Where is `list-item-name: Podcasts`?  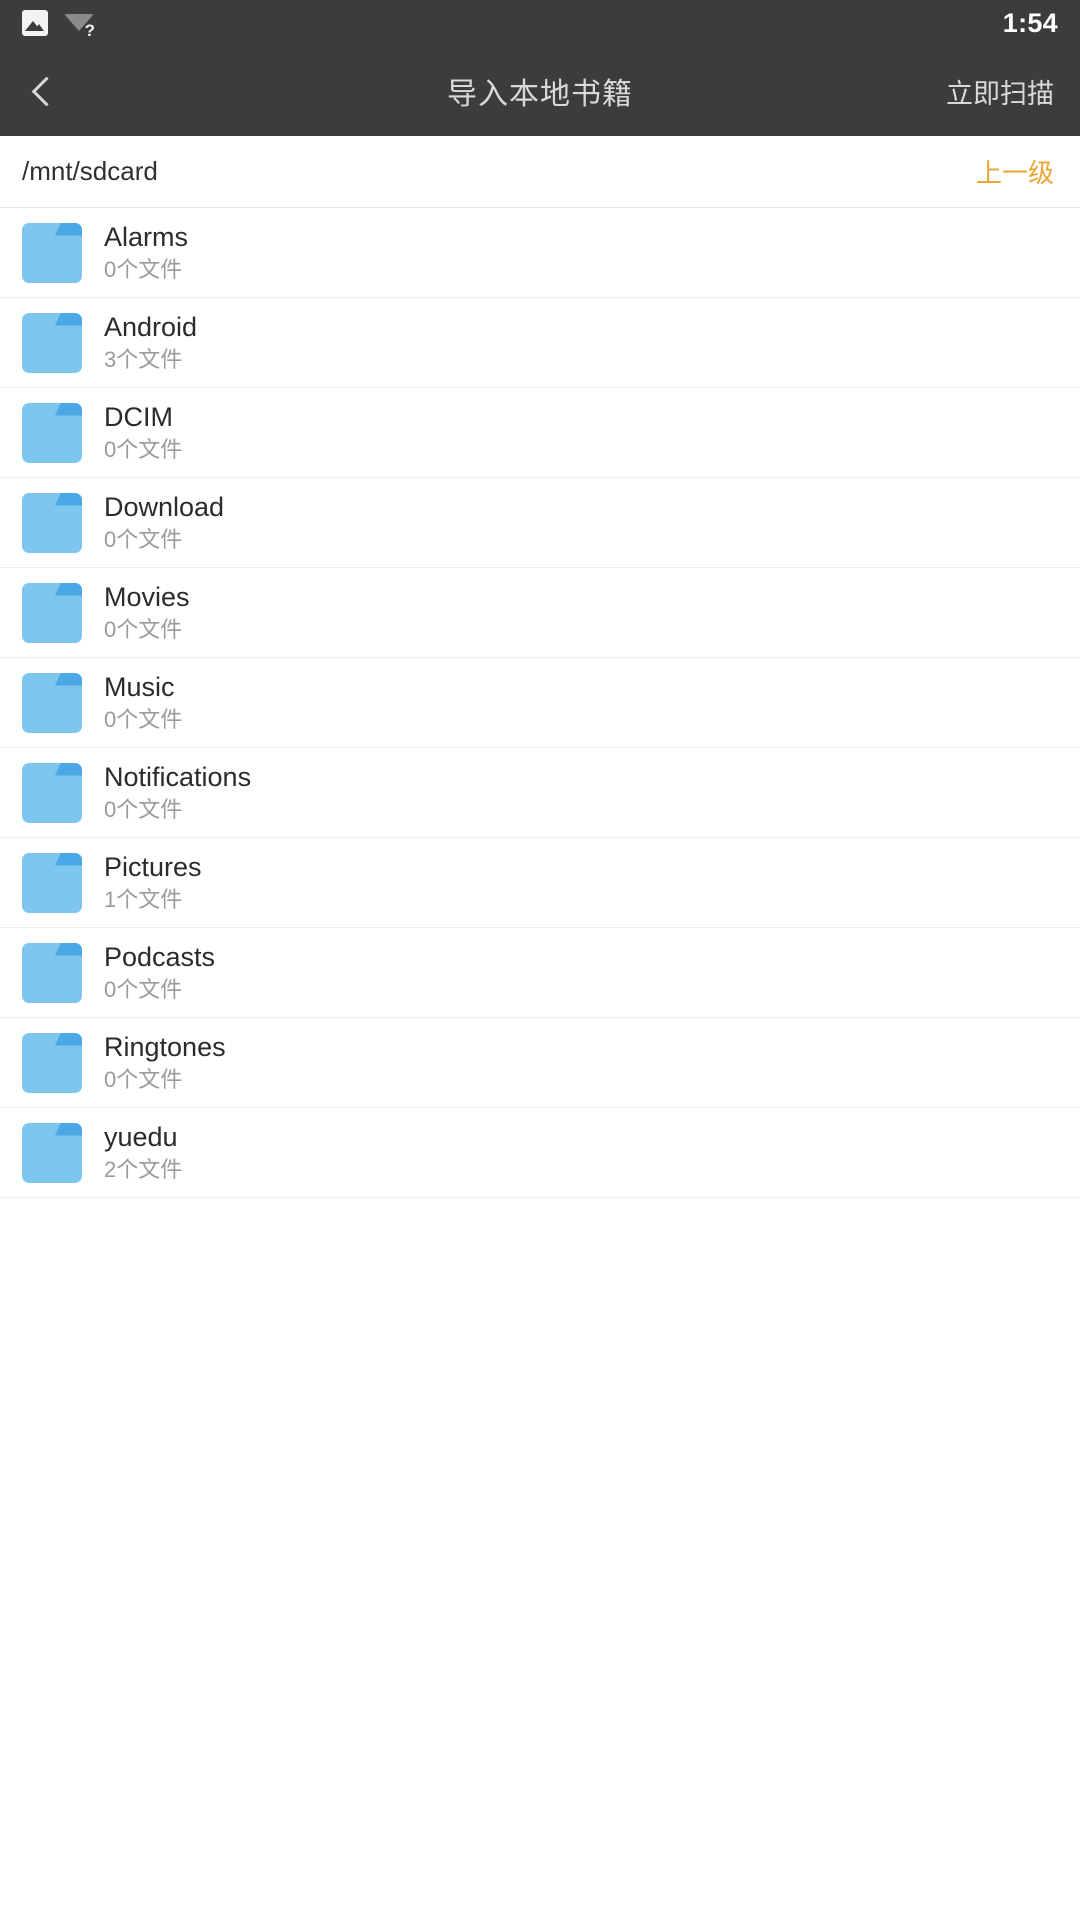
list-item-name: Podcasts is located at coordinates (160, 957).